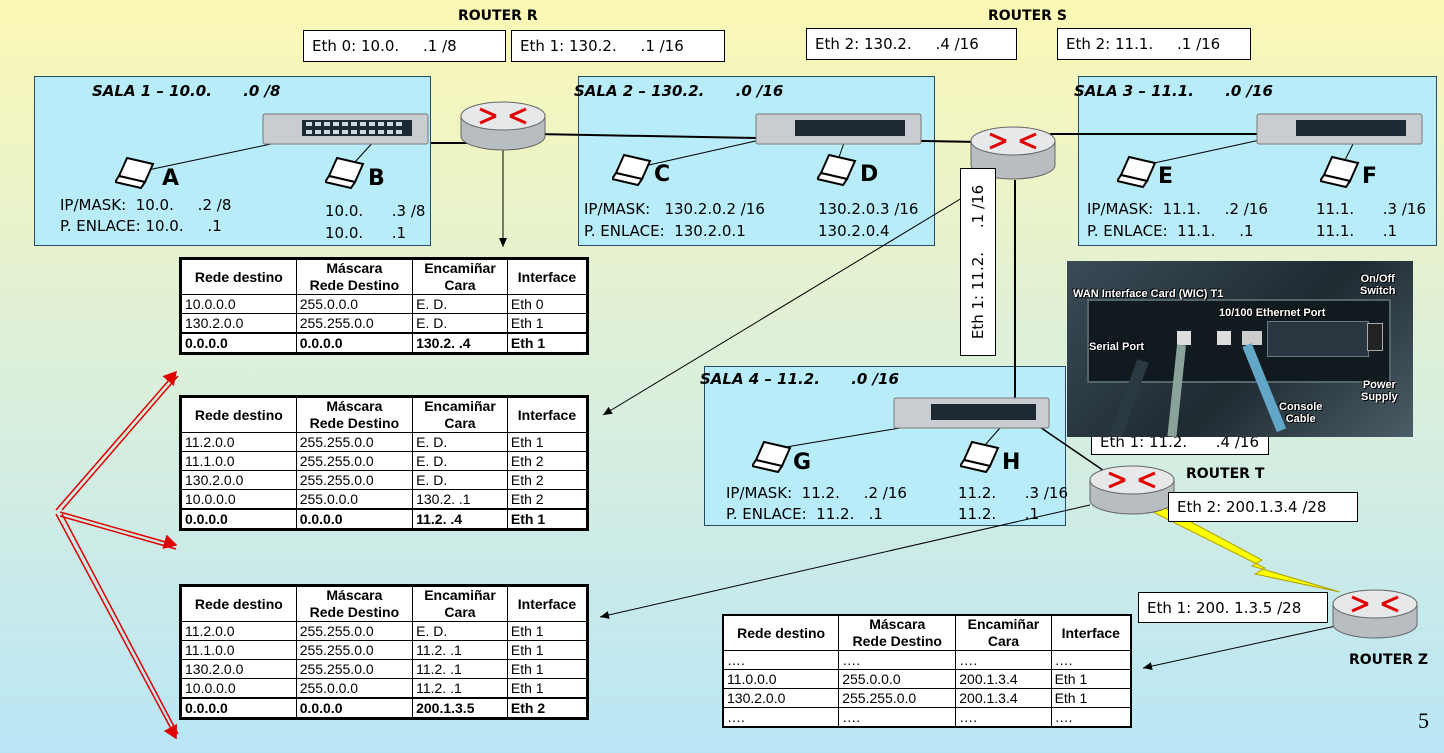 The image size is (1444, 753). I want to click on photo-label-wic: WAN Interface Card (WIC) T1, so click(1148, 294).